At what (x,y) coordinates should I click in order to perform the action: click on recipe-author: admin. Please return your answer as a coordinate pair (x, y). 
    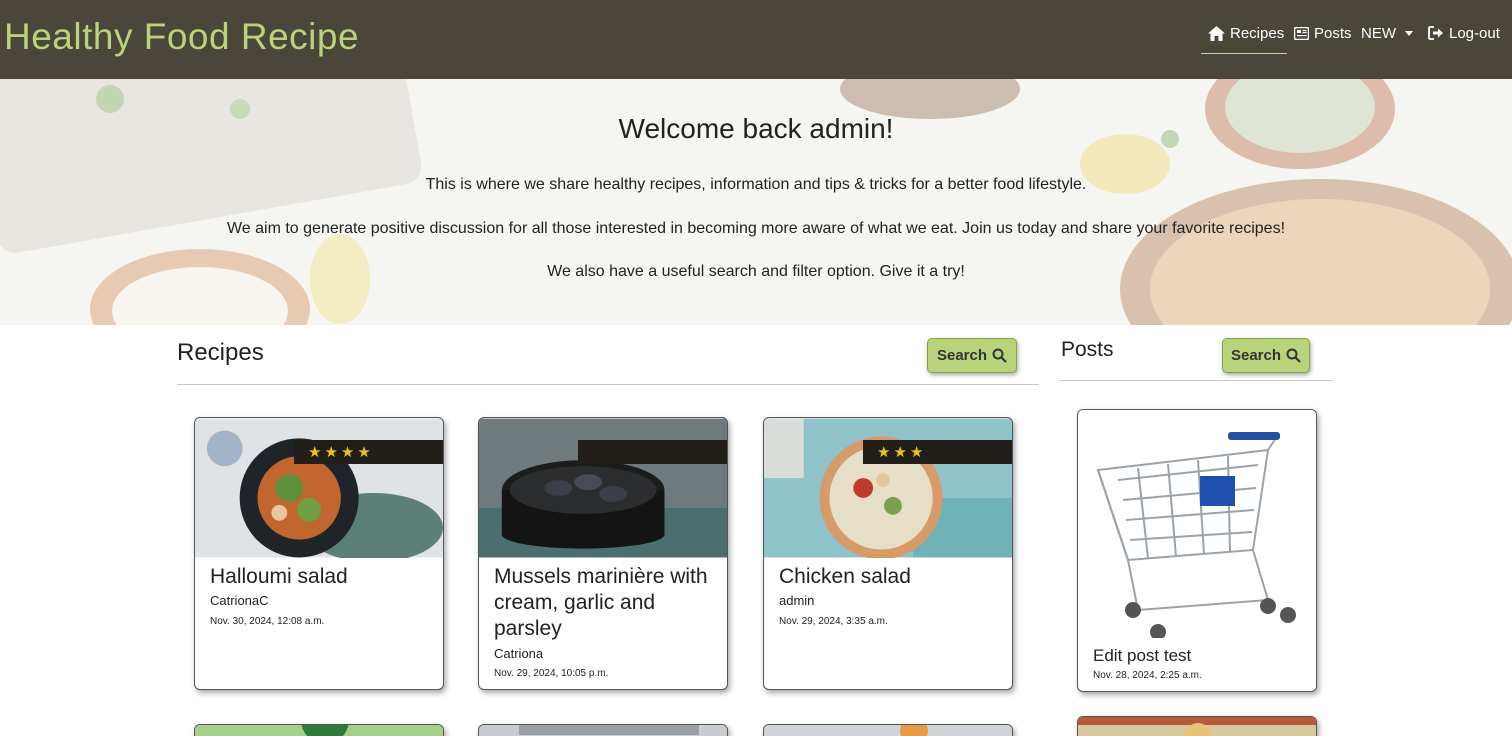
    Looking at the image, I should click on (797, 600).